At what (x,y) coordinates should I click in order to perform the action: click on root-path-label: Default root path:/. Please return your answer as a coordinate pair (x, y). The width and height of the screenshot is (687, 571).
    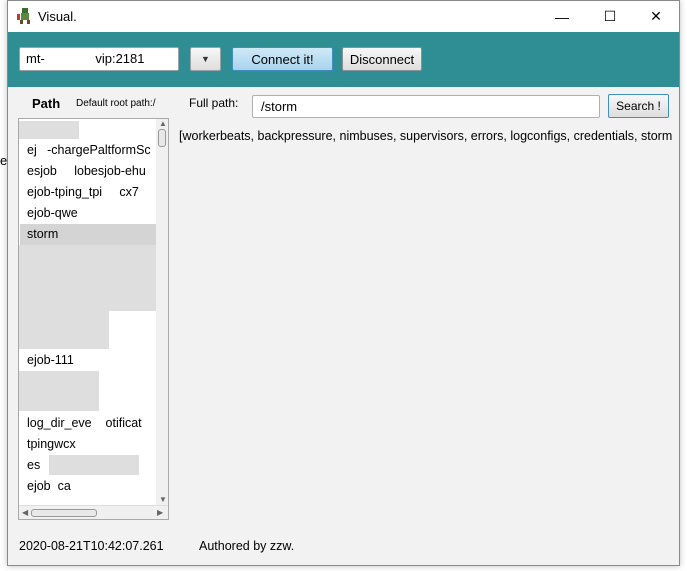
    Looking at the image, I should click on (116, 103).